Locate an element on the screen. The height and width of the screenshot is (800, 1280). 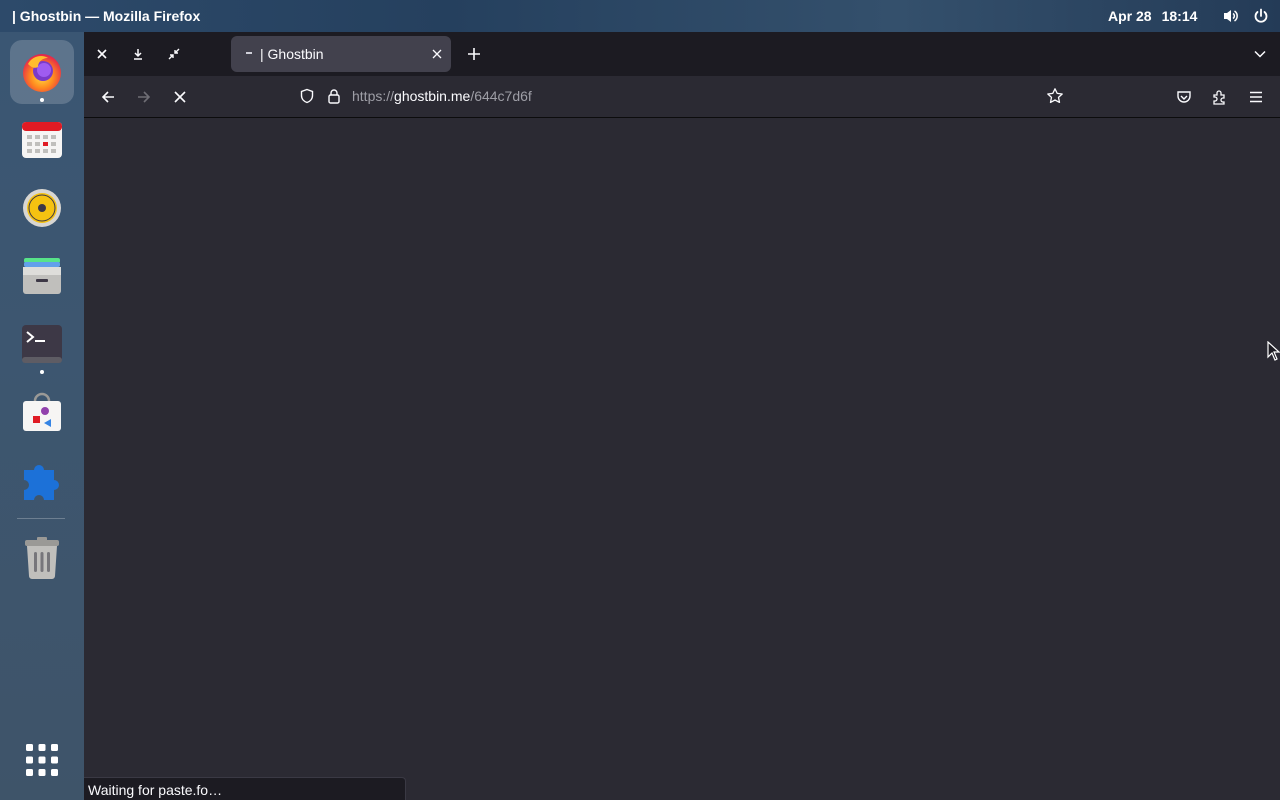
active-window-title: | Ghostbin — Mozilla Firefox is located at coordinates (106, 16).